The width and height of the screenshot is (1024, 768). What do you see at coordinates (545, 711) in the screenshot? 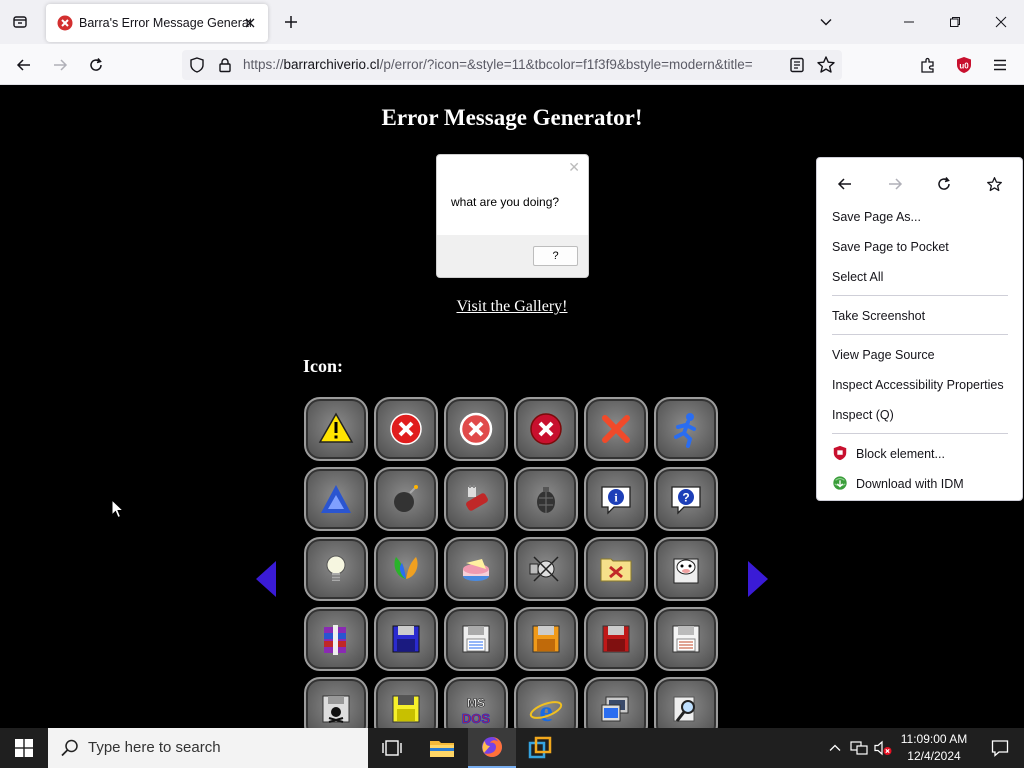
I see `svg-text: e` at bounding box center [545, 711].